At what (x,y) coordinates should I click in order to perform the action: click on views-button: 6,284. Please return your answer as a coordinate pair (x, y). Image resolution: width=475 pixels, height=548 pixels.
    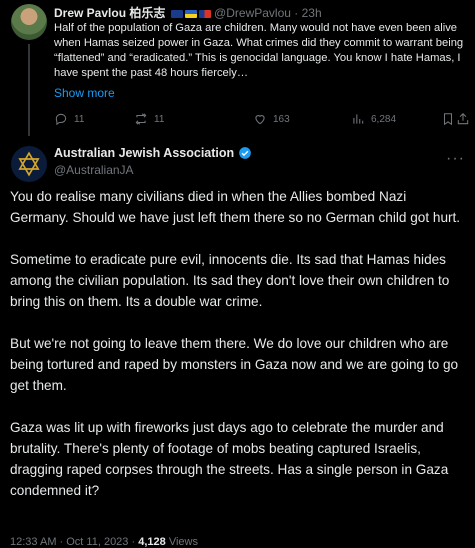
    Looking at the image, I should click on (373, 119).